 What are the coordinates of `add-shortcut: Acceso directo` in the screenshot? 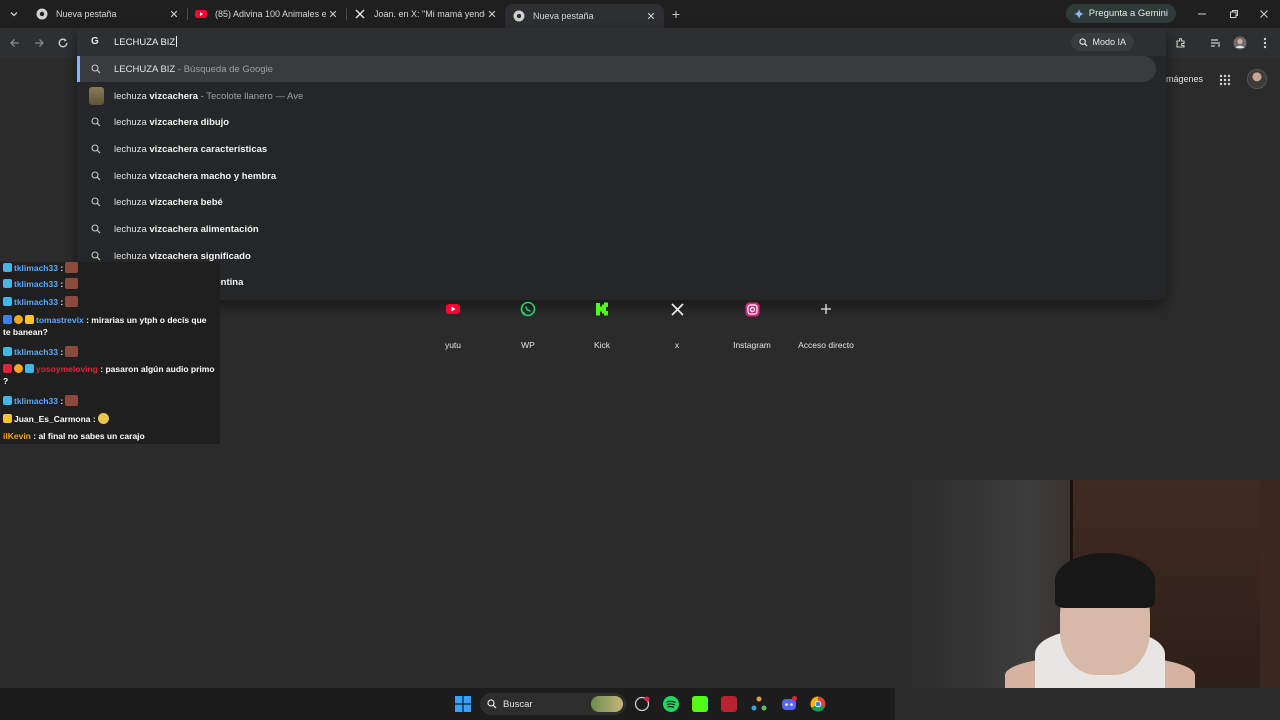 It's located at (826, 323).